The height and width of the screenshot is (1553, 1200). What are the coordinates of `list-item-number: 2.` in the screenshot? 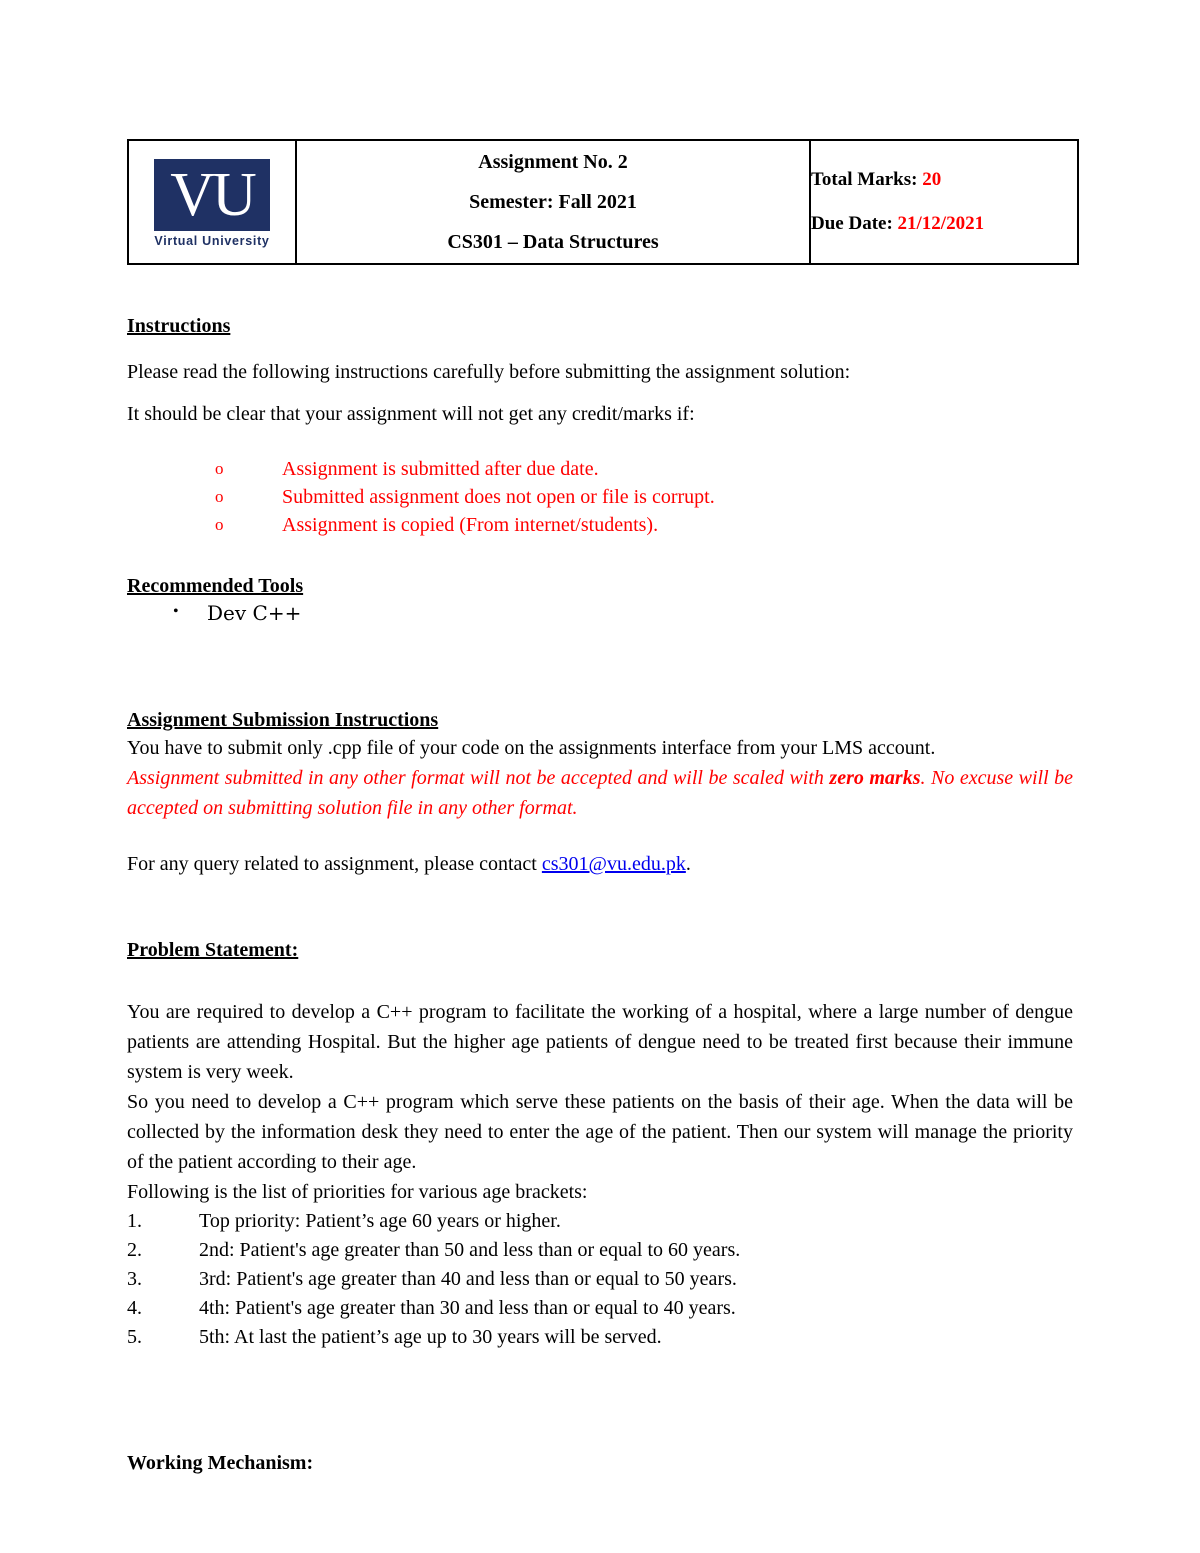 It's located at (134, 1250).